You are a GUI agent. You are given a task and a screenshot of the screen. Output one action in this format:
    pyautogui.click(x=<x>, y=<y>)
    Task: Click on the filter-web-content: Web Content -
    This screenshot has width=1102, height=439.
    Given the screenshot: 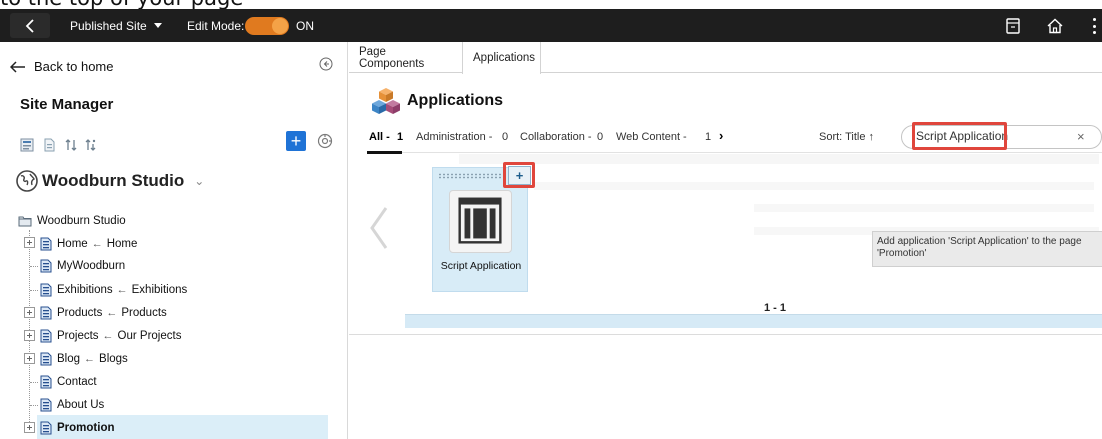 What is the action you would take?
    pyautogui.click(x=651, y=137)
    